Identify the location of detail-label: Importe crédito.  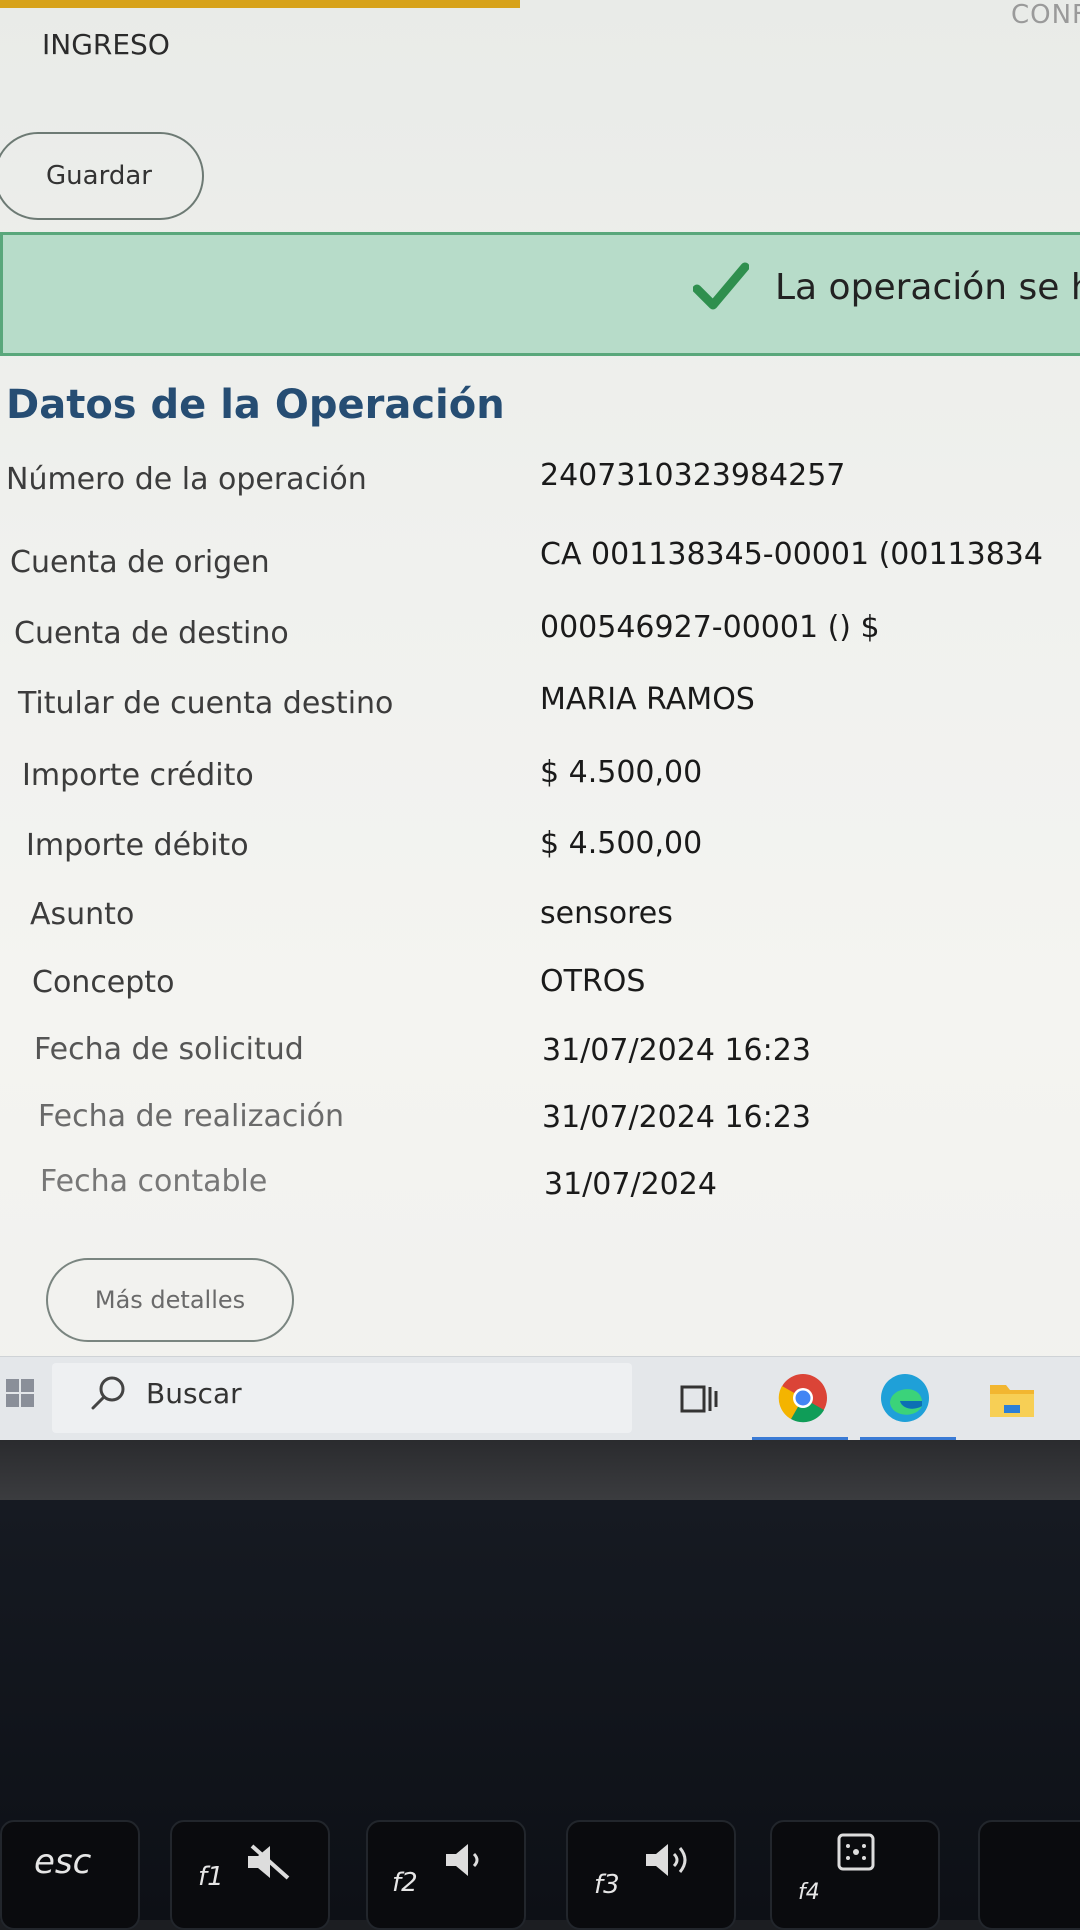
(138, 775).